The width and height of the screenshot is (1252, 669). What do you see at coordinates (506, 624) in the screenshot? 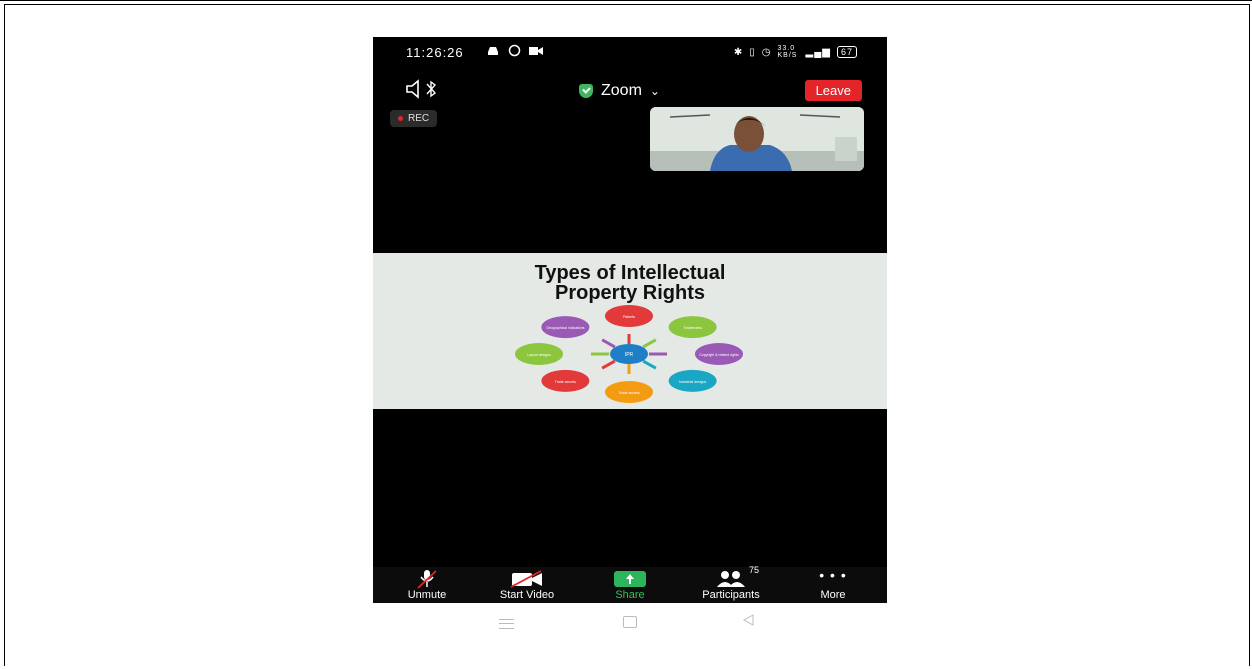
I see `recents-icon` at bounding box center [506, 624].